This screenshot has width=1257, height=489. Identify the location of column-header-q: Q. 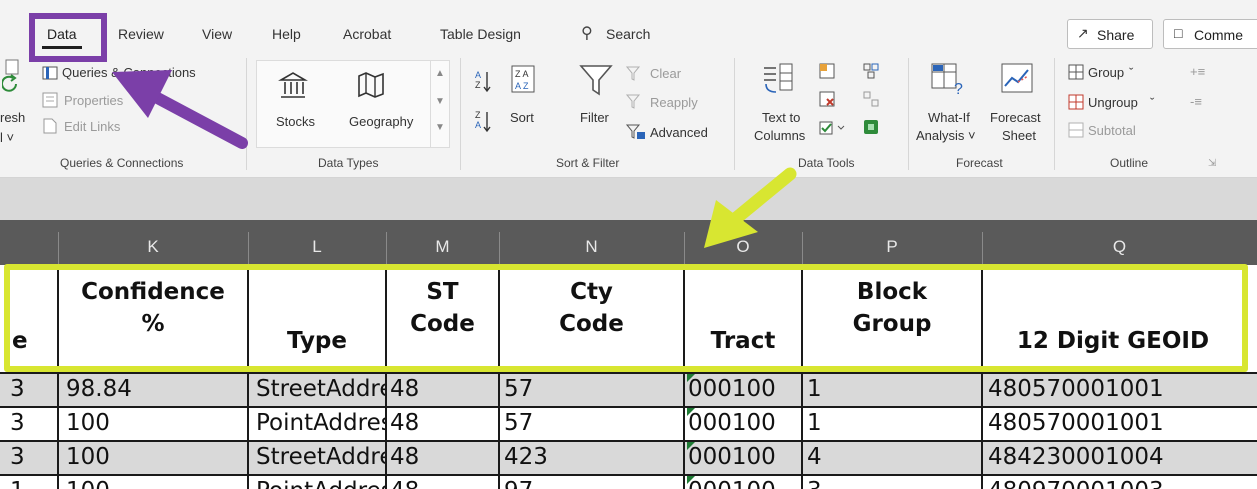
(1119, 243).